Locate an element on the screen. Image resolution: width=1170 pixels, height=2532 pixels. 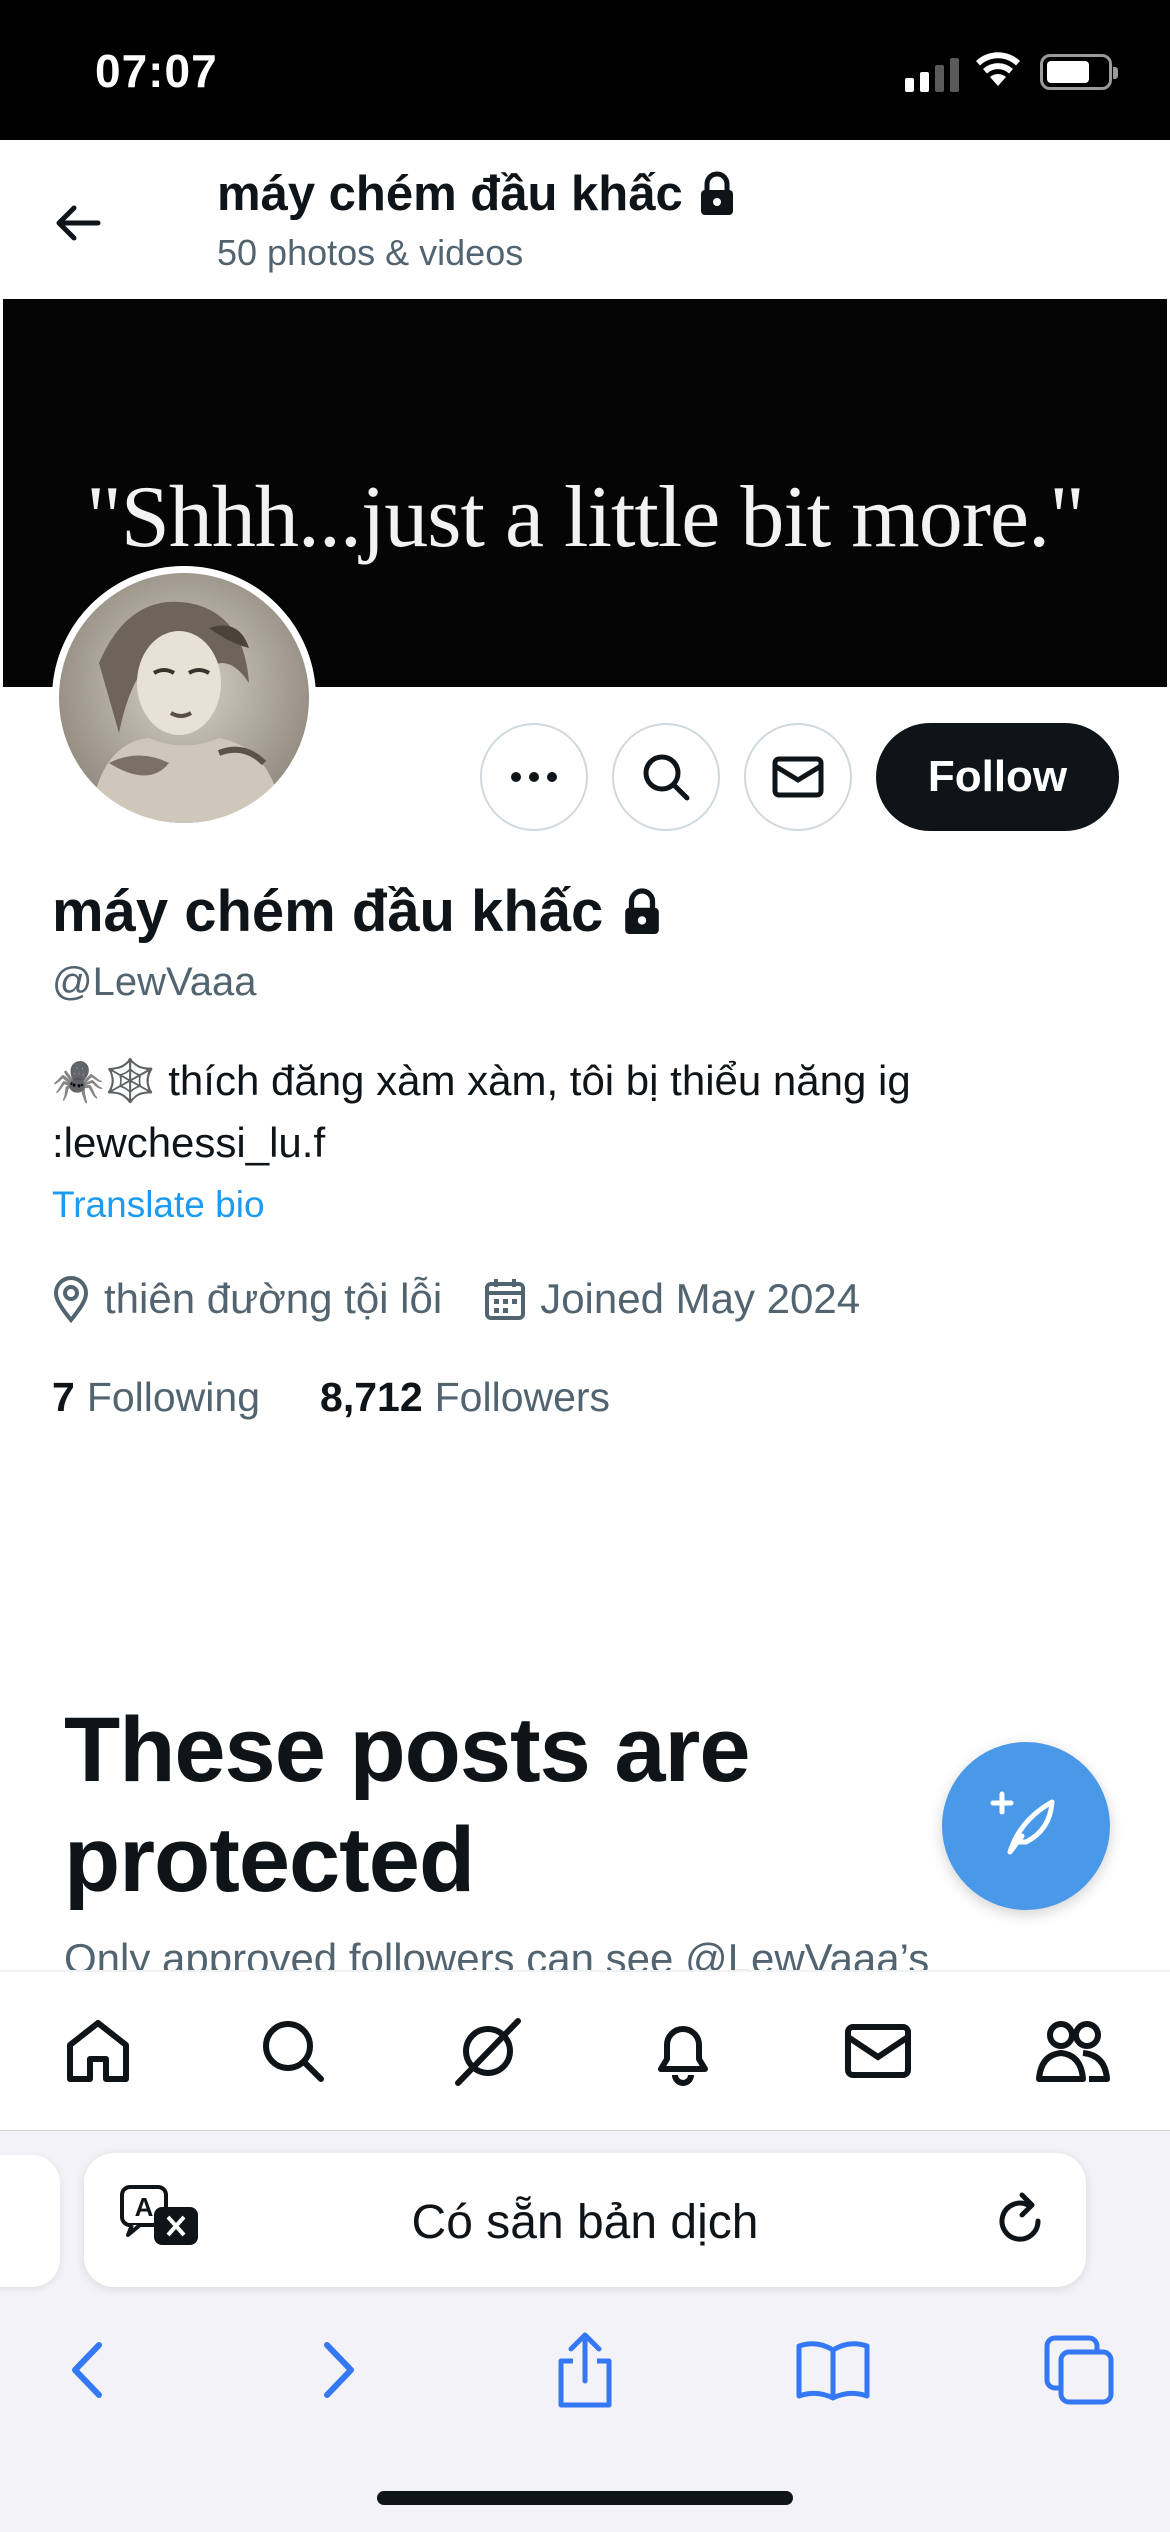
back-arrow-icon is located at coordinates (78, 223).